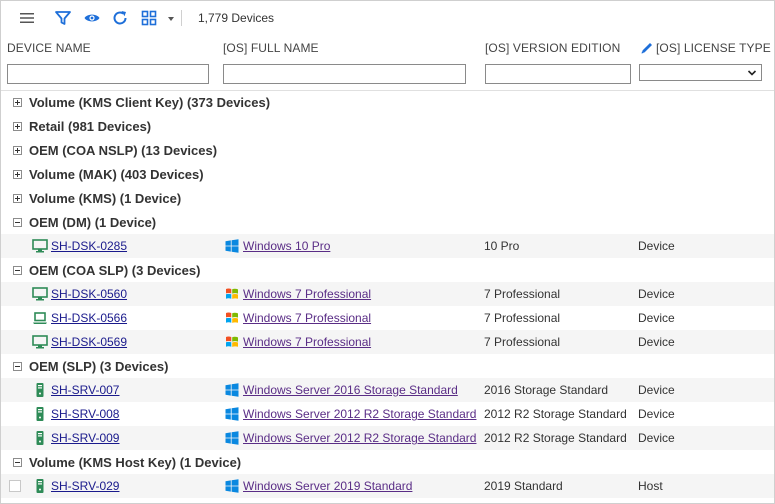 This screenshot has height=504, width=775. Describe the element at coordinates (99, 366) in the screenshot. I see `group-label: OEM (SLP) (3 Devices)` at that location.